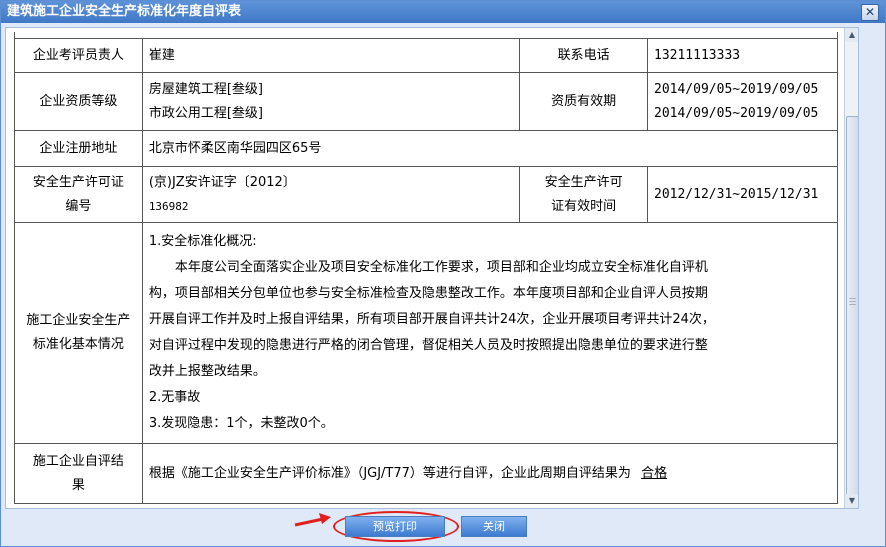  Describe the element at coordinates (742, 194) in the screenshot. I see `license-validity-value: 2012/12/31~2015/12/31` at that location.